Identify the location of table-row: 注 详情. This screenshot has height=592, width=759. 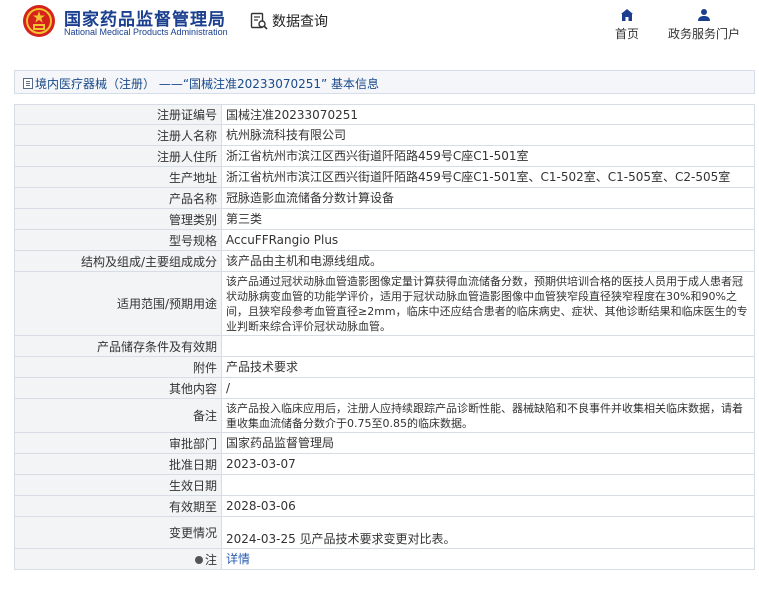
(384, 559).